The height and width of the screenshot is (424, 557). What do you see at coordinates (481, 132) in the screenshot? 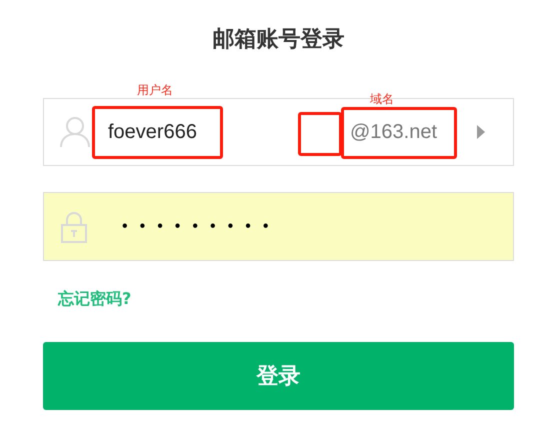
I see `caret-icon` at bounding box center [481, 132].